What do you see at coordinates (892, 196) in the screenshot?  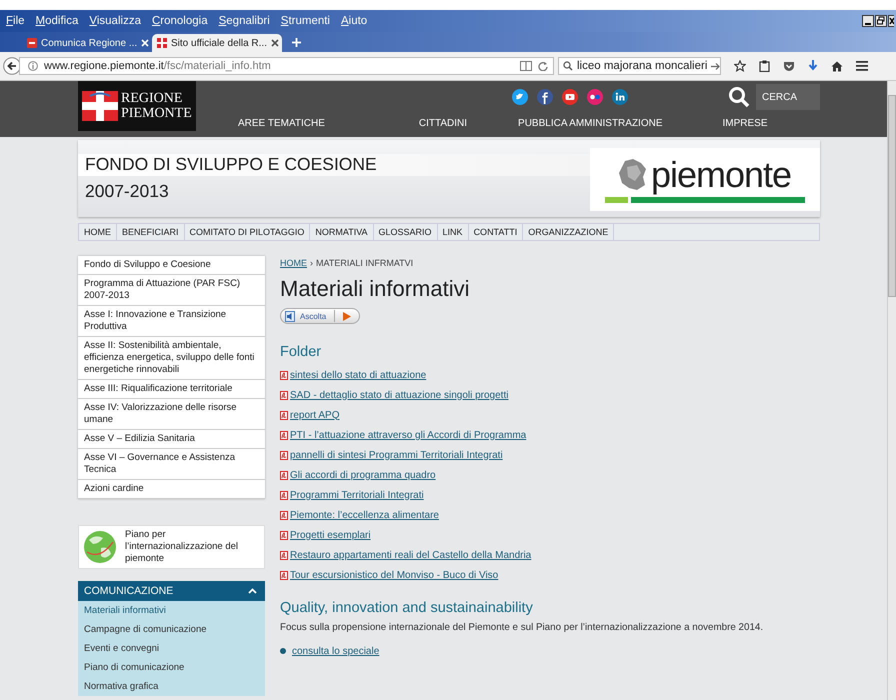 I see `scrollbar-thumb` at bounding box center [892, 196].